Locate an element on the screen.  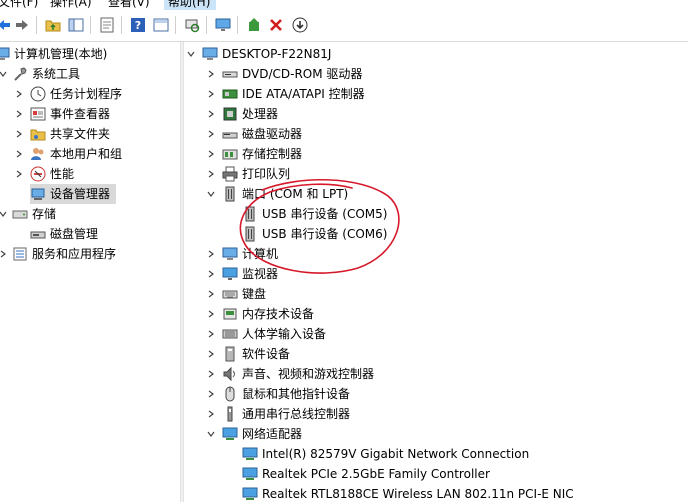
menu-help: 帮助(H) is located at coordinates (190, 5).